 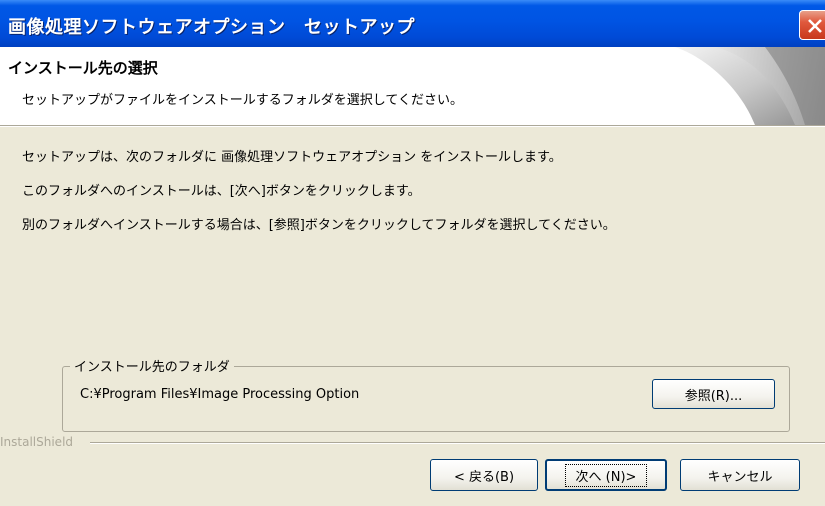 What do you see at coordinates (221, 191) in the screenshot?
I see `info-text-line-2: このフォルダへのインストールは、[次へ]ボタンをクリックします。` at bounding box center [221, 191].